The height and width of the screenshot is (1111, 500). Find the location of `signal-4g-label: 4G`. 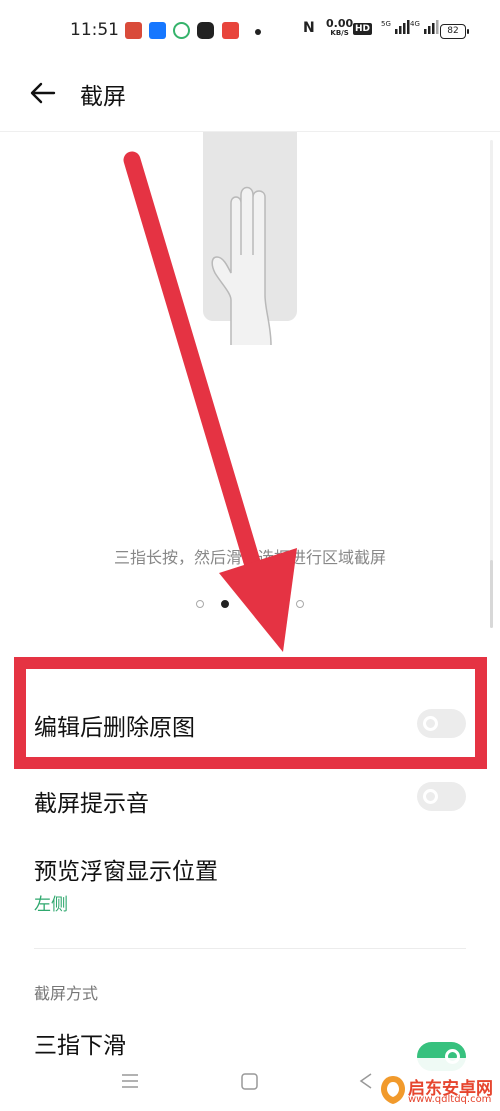

signal-4g-label: 4G is located at coordinates (415, 24).